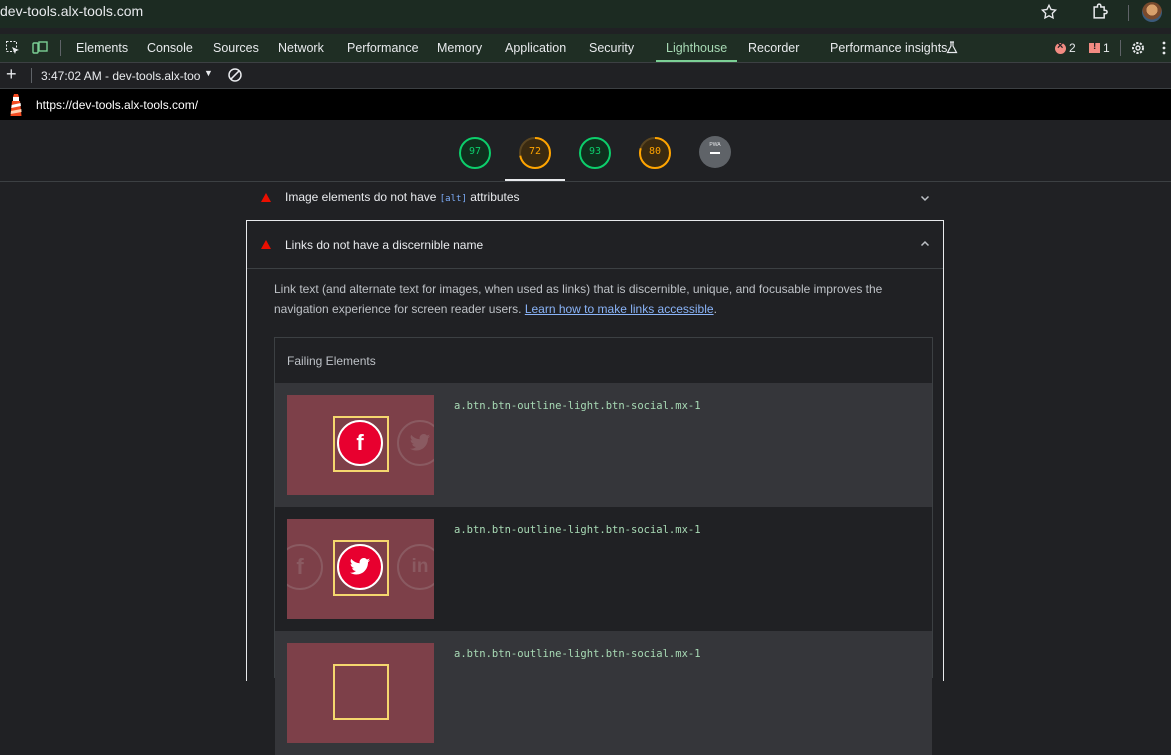 The width and height of the screenshot is (1171, 755). I want to click on issues-badge: 1, so click(1099, 48).